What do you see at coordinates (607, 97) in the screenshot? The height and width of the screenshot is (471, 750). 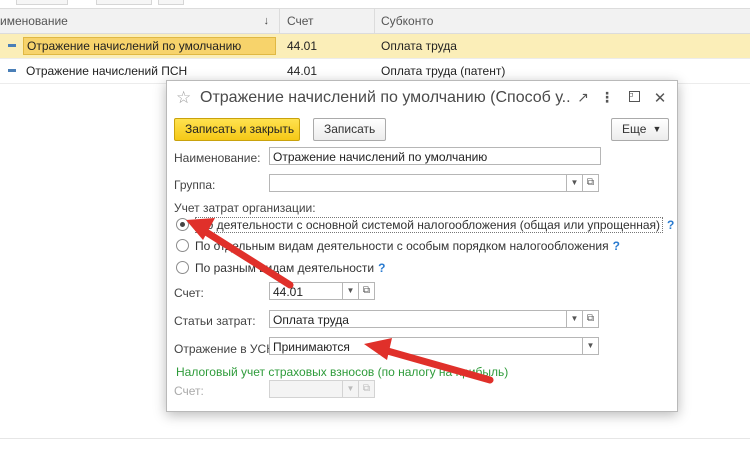 I see `more-actions-icon: ⋮` at bounding box center [607, 97].